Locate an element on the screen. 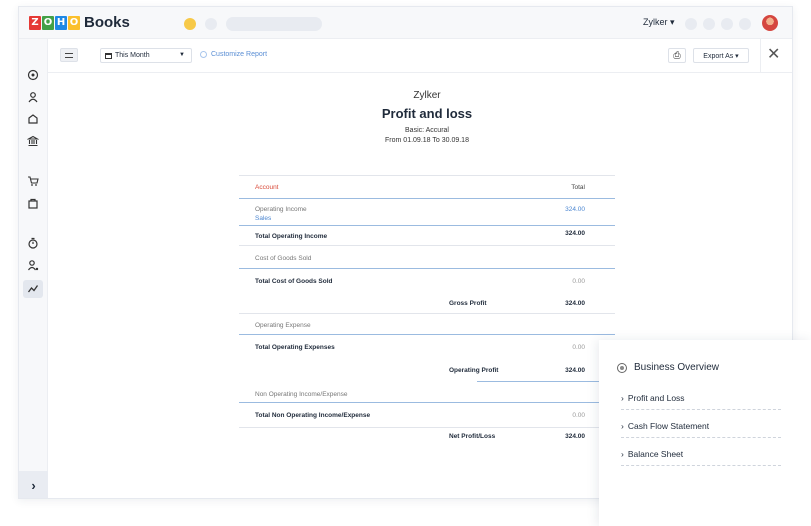 This screenshot has height=526, width=811. org-switcher: Zylker ▾ is located at coordinates (659, 22).